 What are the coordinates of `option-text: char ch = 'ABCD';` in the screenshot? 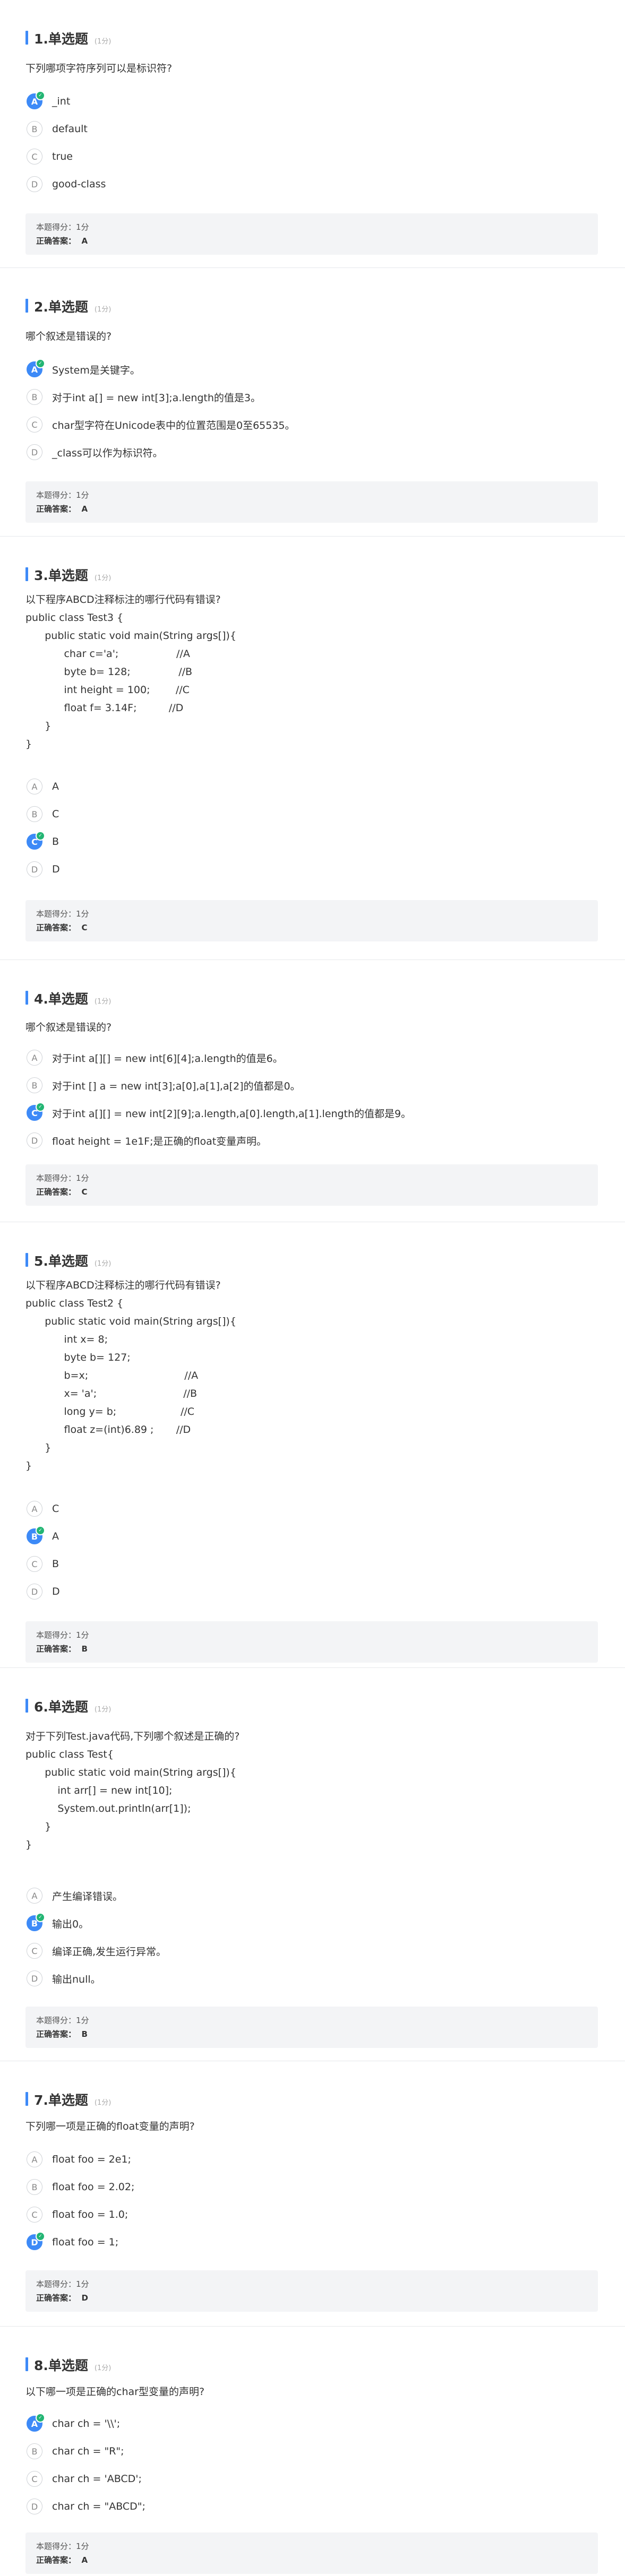 It's located at (97, 2479).